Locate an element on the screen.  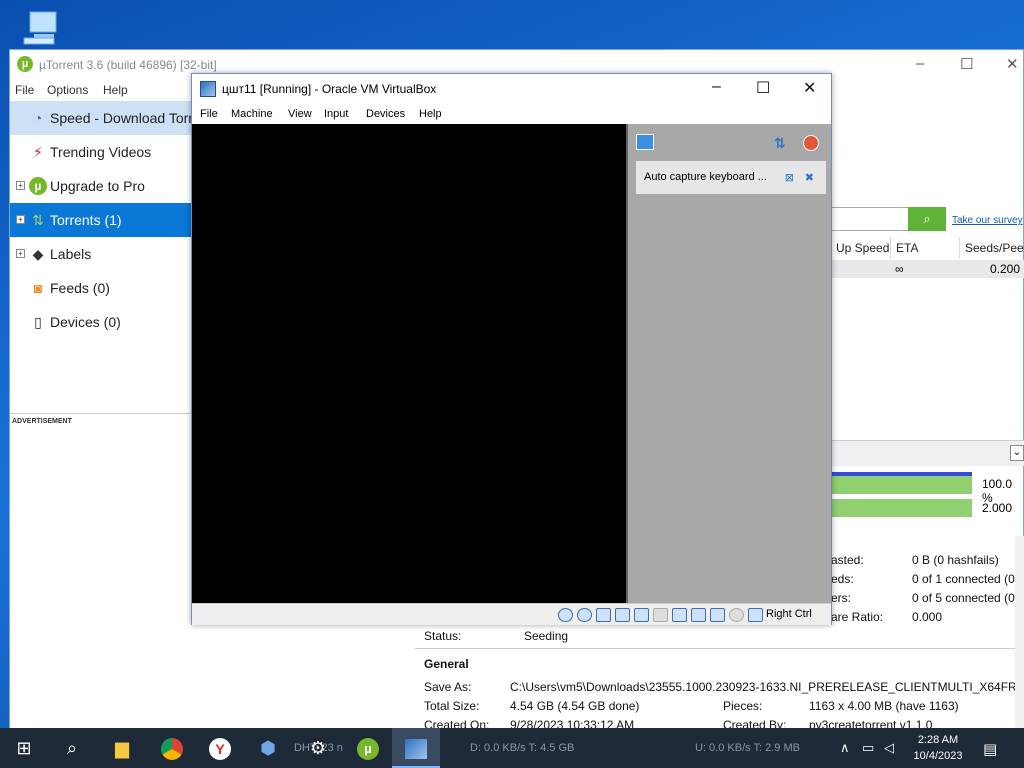
menu-input: Input is located at coordinates (336, 114).